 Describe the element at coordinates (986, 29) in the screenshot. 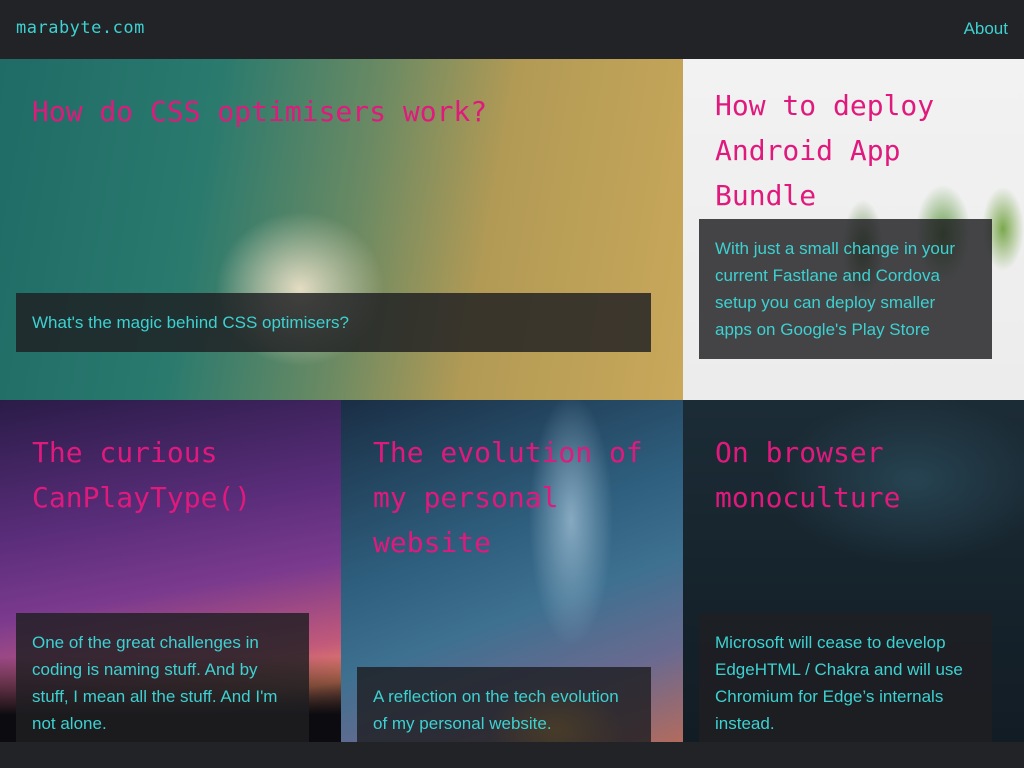

I see `nav-about-link: About` at that location.